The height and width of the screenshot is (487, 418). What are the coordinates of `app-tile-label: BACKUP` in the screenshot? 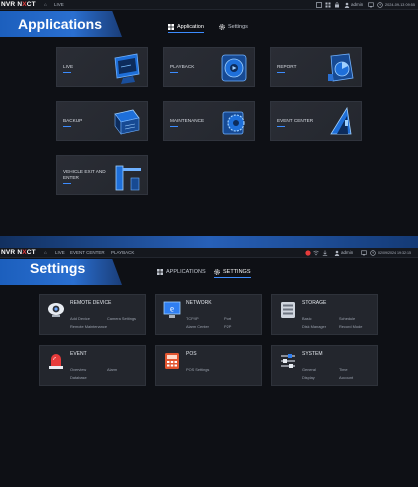 It's located at (88, 122).